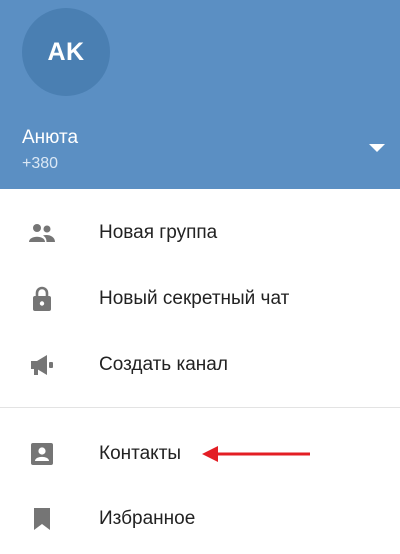  I want to click on user-phone: +380, so click(40, 163).